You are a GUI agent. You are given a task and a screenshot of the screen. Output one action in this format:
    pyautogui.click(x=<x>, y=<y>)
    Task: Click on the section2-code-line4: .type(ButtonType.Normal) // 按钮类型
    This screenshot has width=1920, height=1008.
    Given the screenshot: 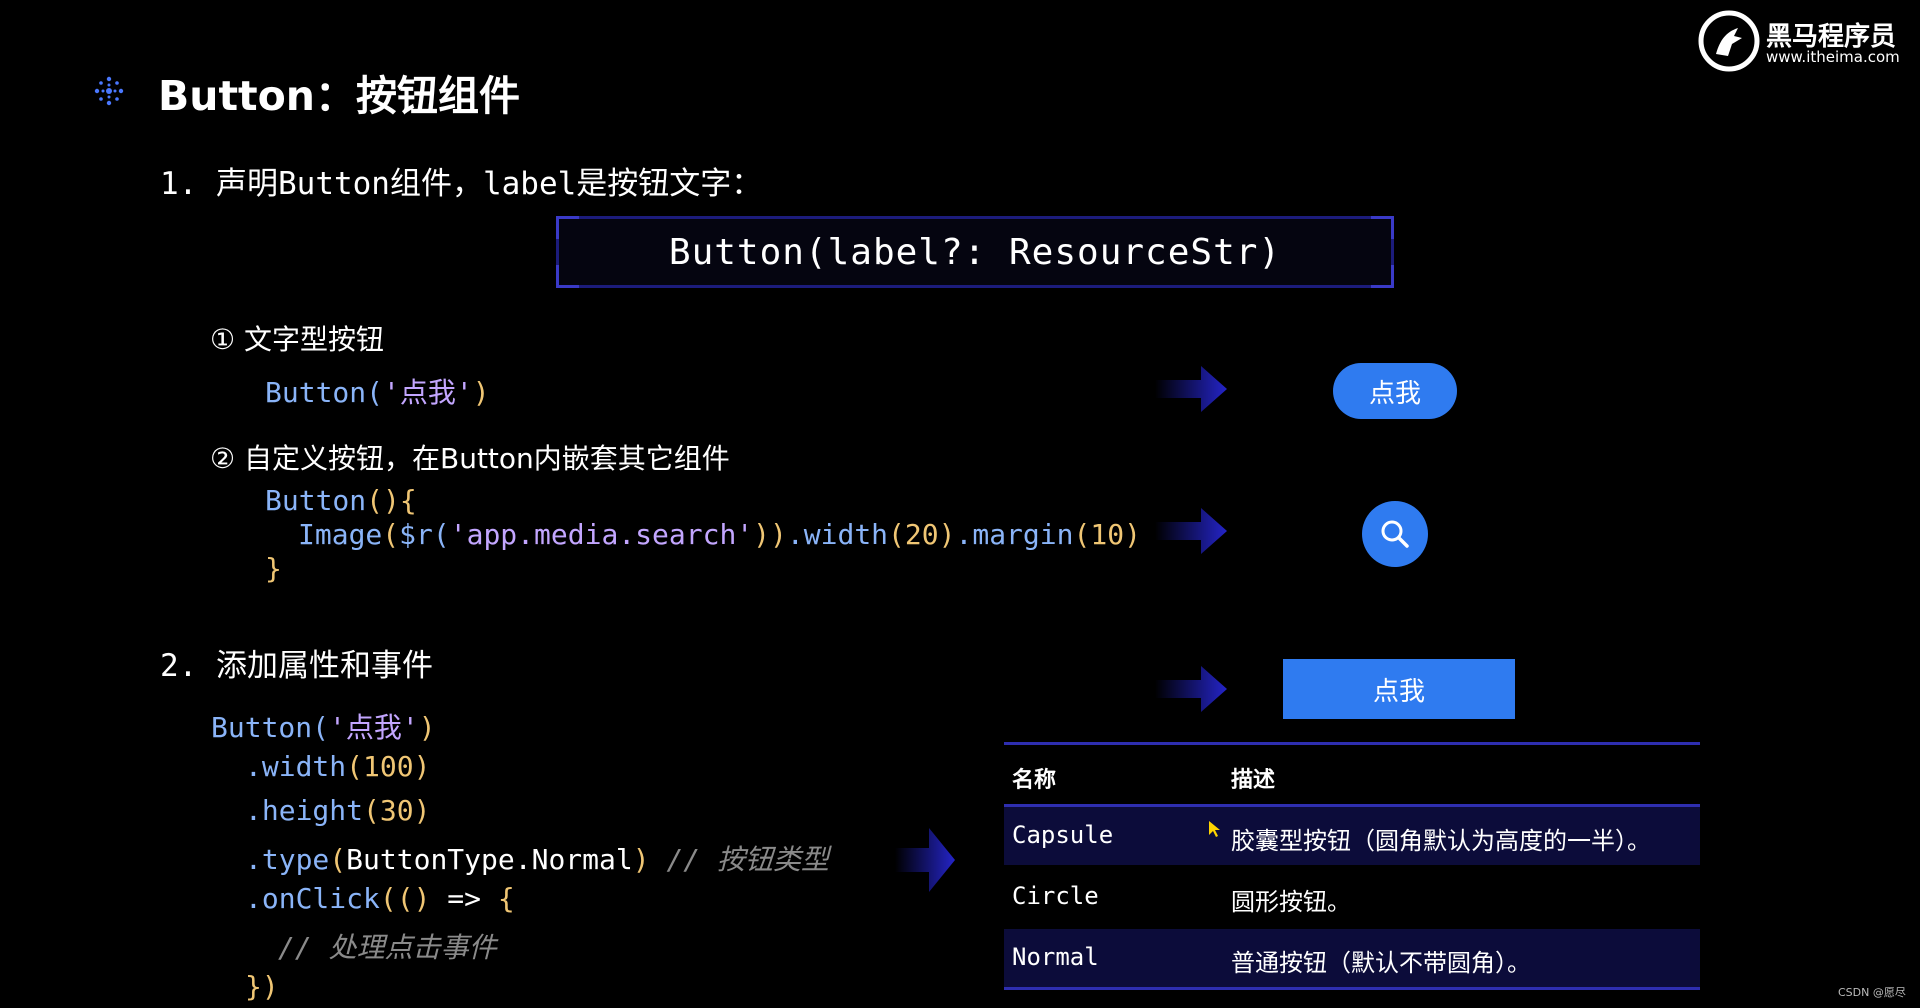 What is the action you would take?
    pyautogui.click(x=537, y=858)
    